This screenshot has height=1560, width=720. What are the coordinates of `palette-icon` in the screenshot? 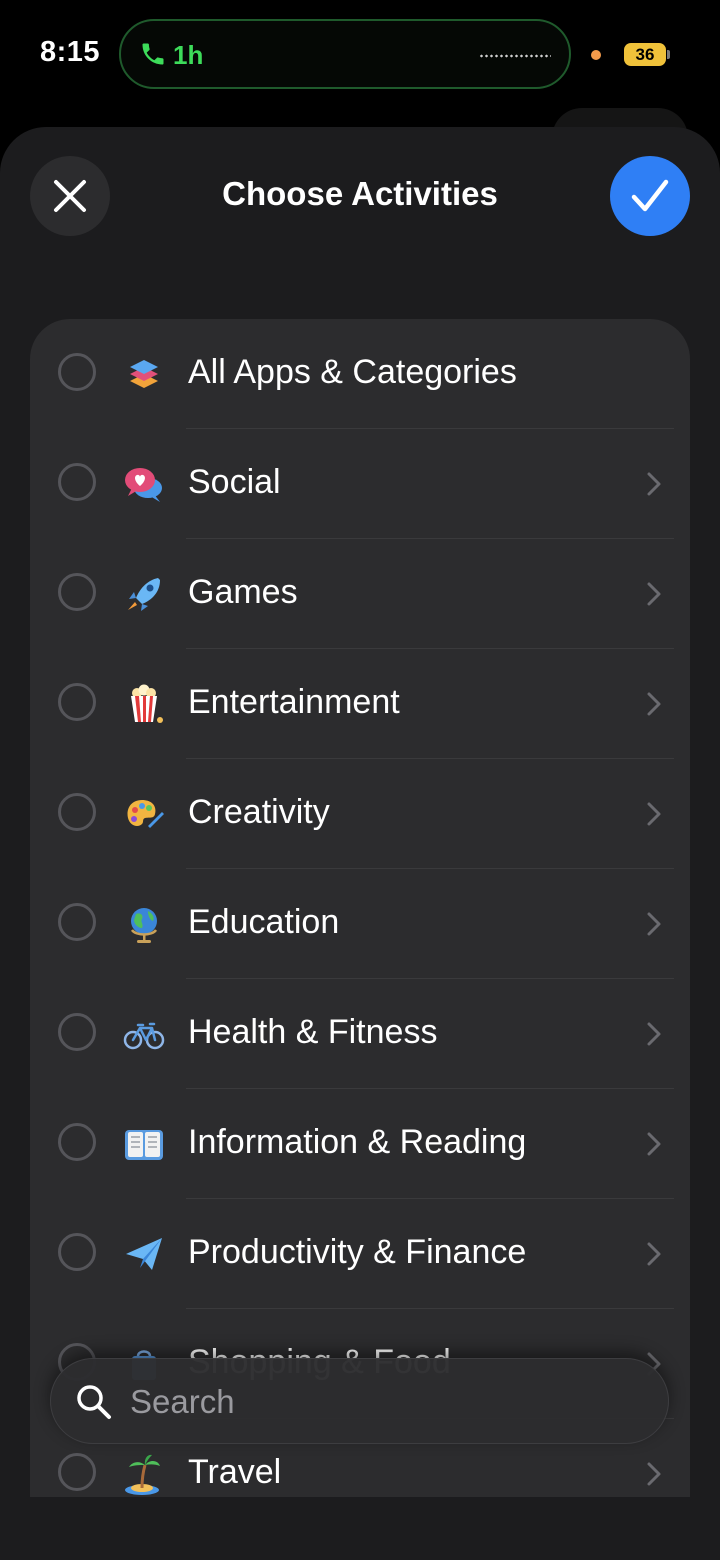 It's located at (145, 814).